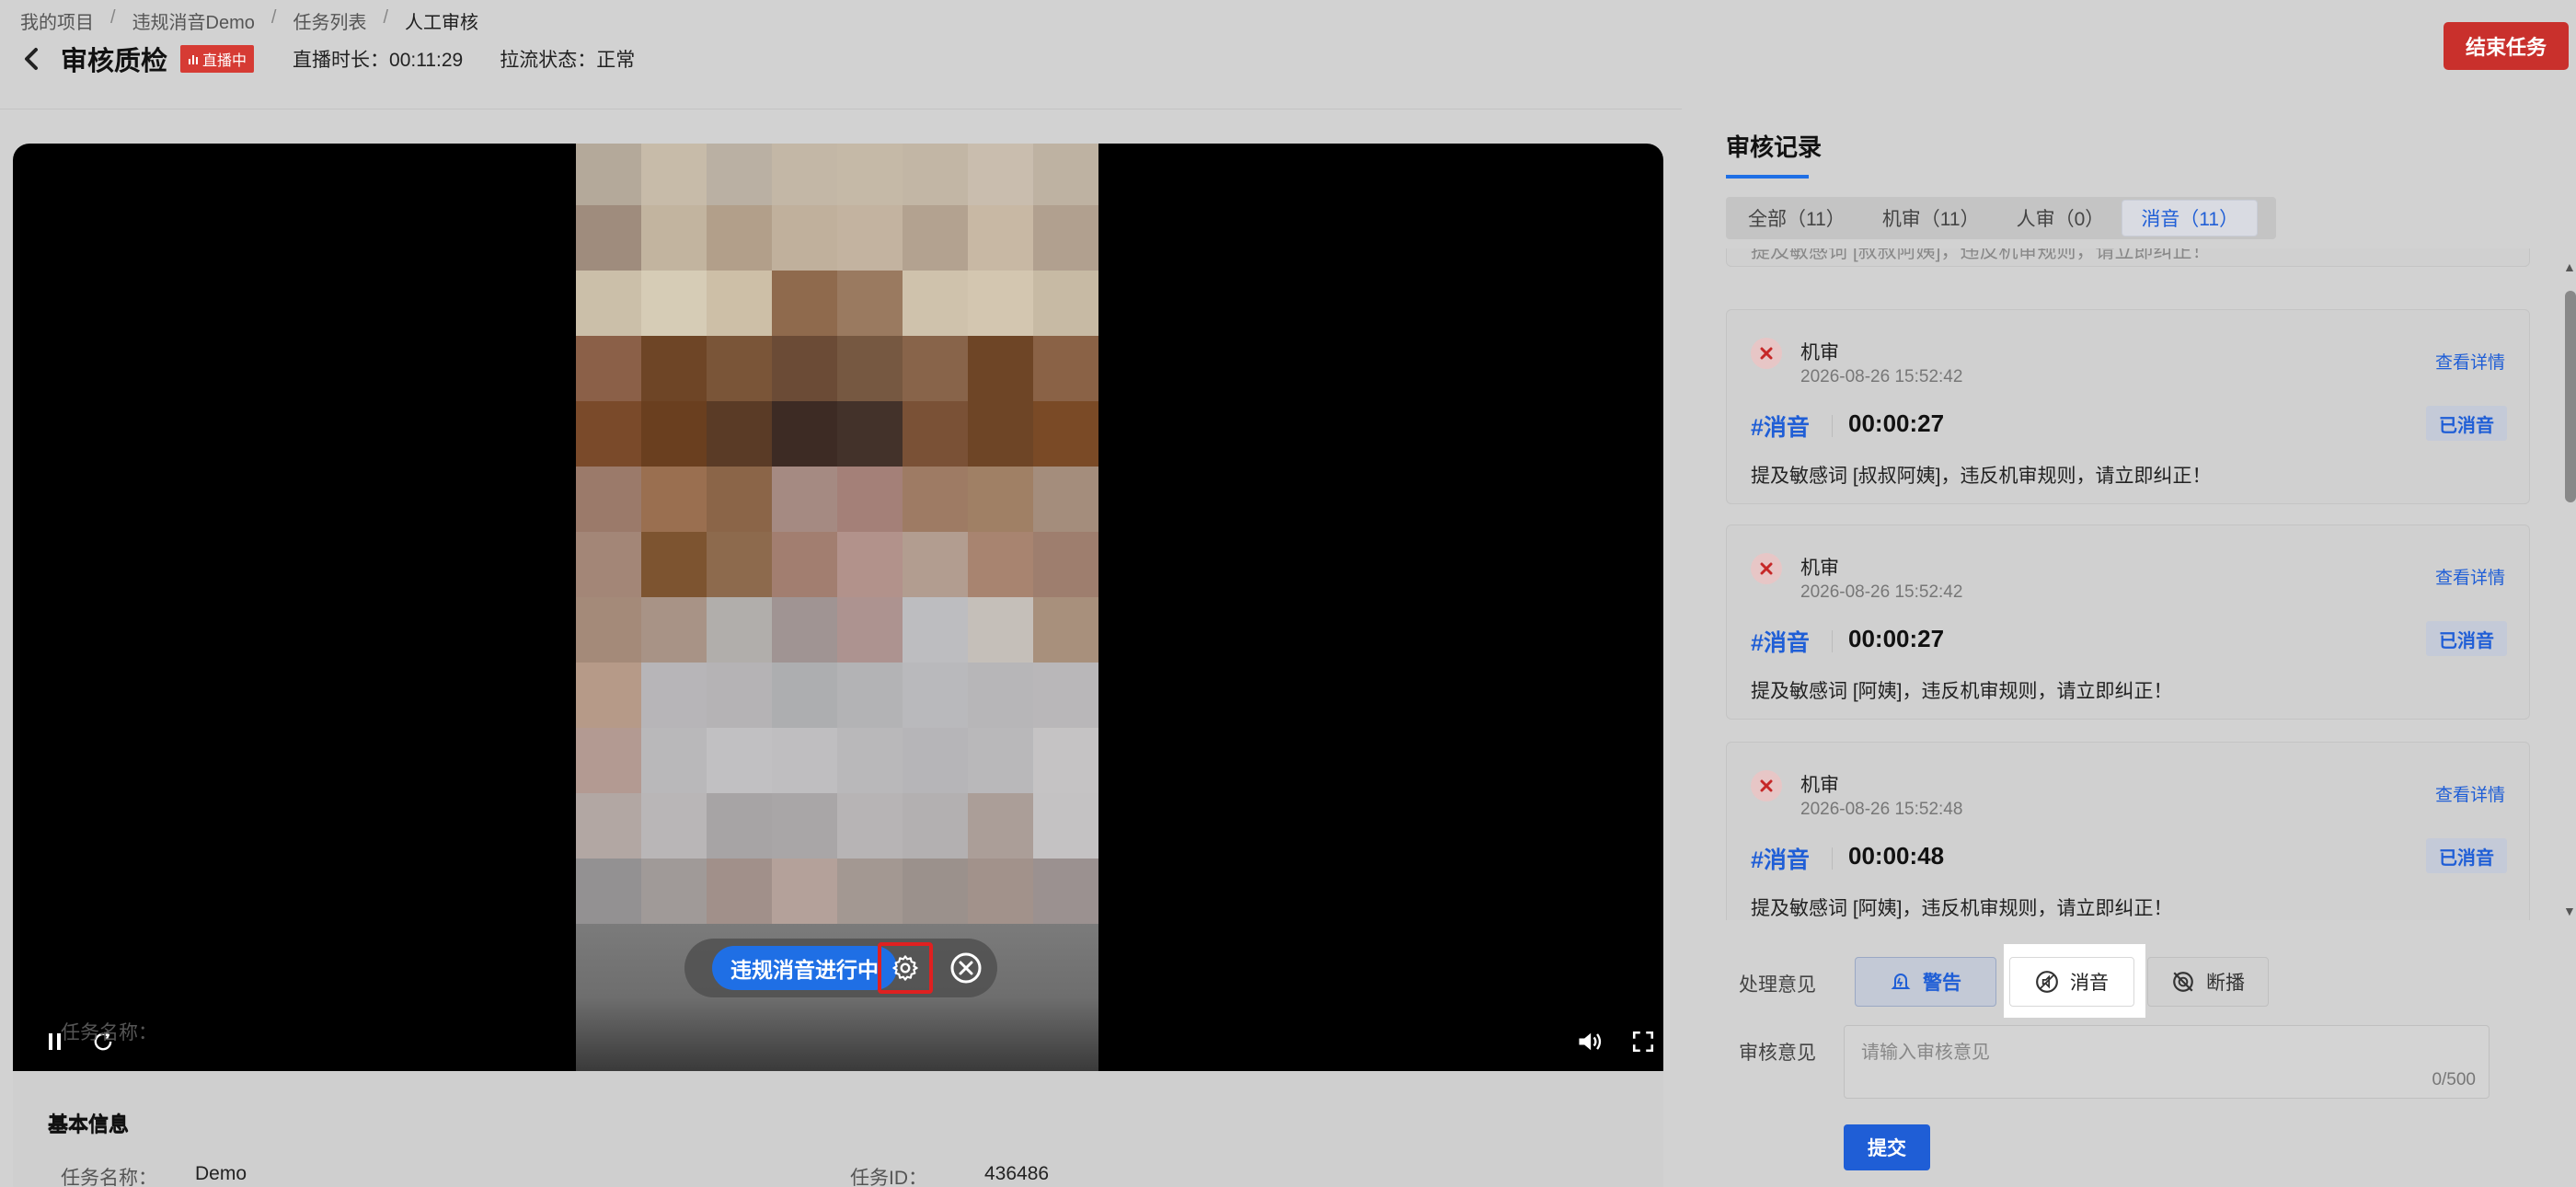 This screenshot has width=2576, height=1187. I want to click on stop-mute-button, so click(966, 968).